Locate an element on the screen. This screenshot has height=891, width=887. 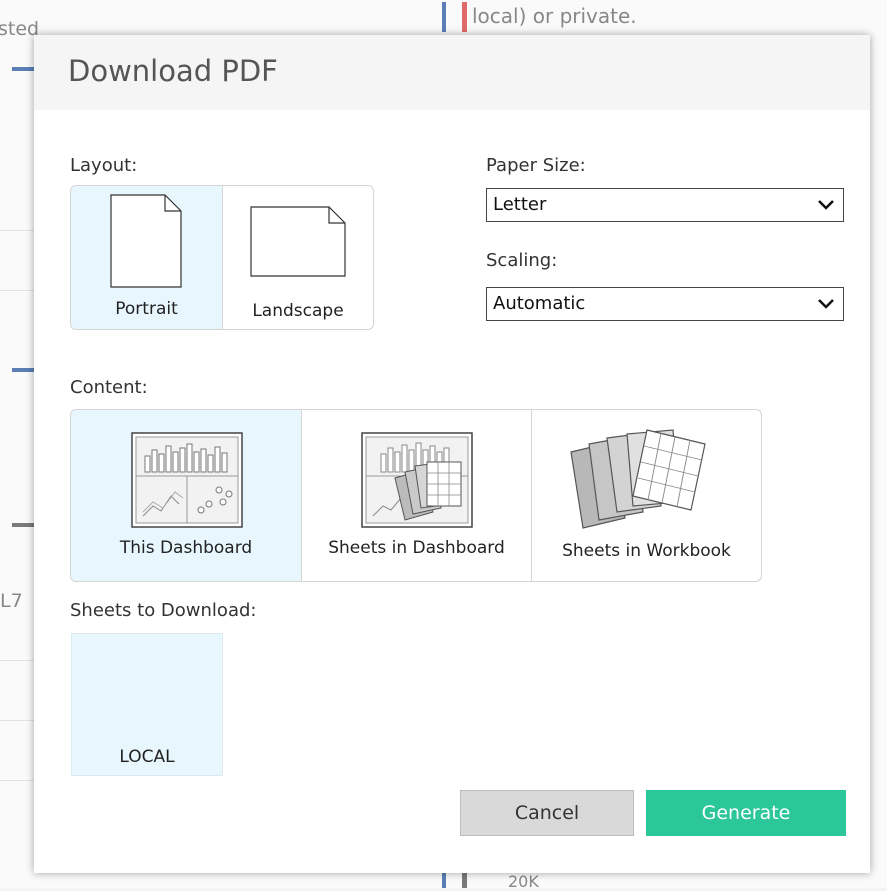
scaling-label: Scaling: is located at coordinates (522, 260).